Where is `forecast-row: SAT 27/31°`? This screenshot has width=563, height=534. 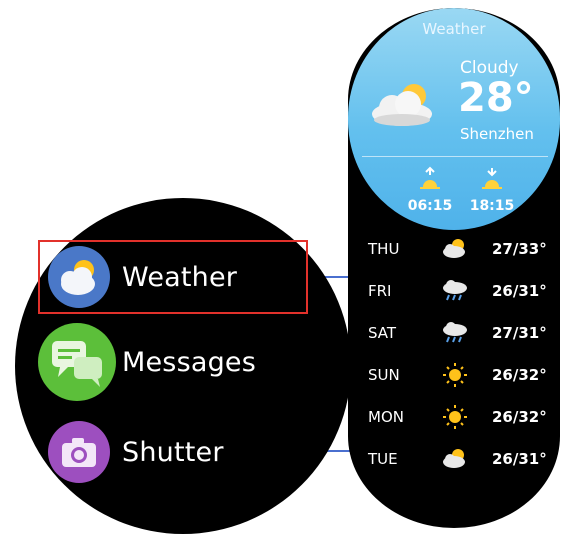 forecast-row: SAT 27/31° is located at coordinates (464, 333).